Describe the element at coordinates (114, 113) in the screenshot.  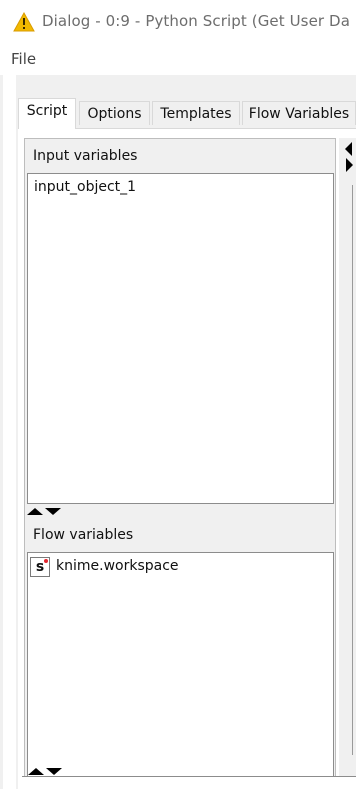
I see `tab-options: Options` at that location.